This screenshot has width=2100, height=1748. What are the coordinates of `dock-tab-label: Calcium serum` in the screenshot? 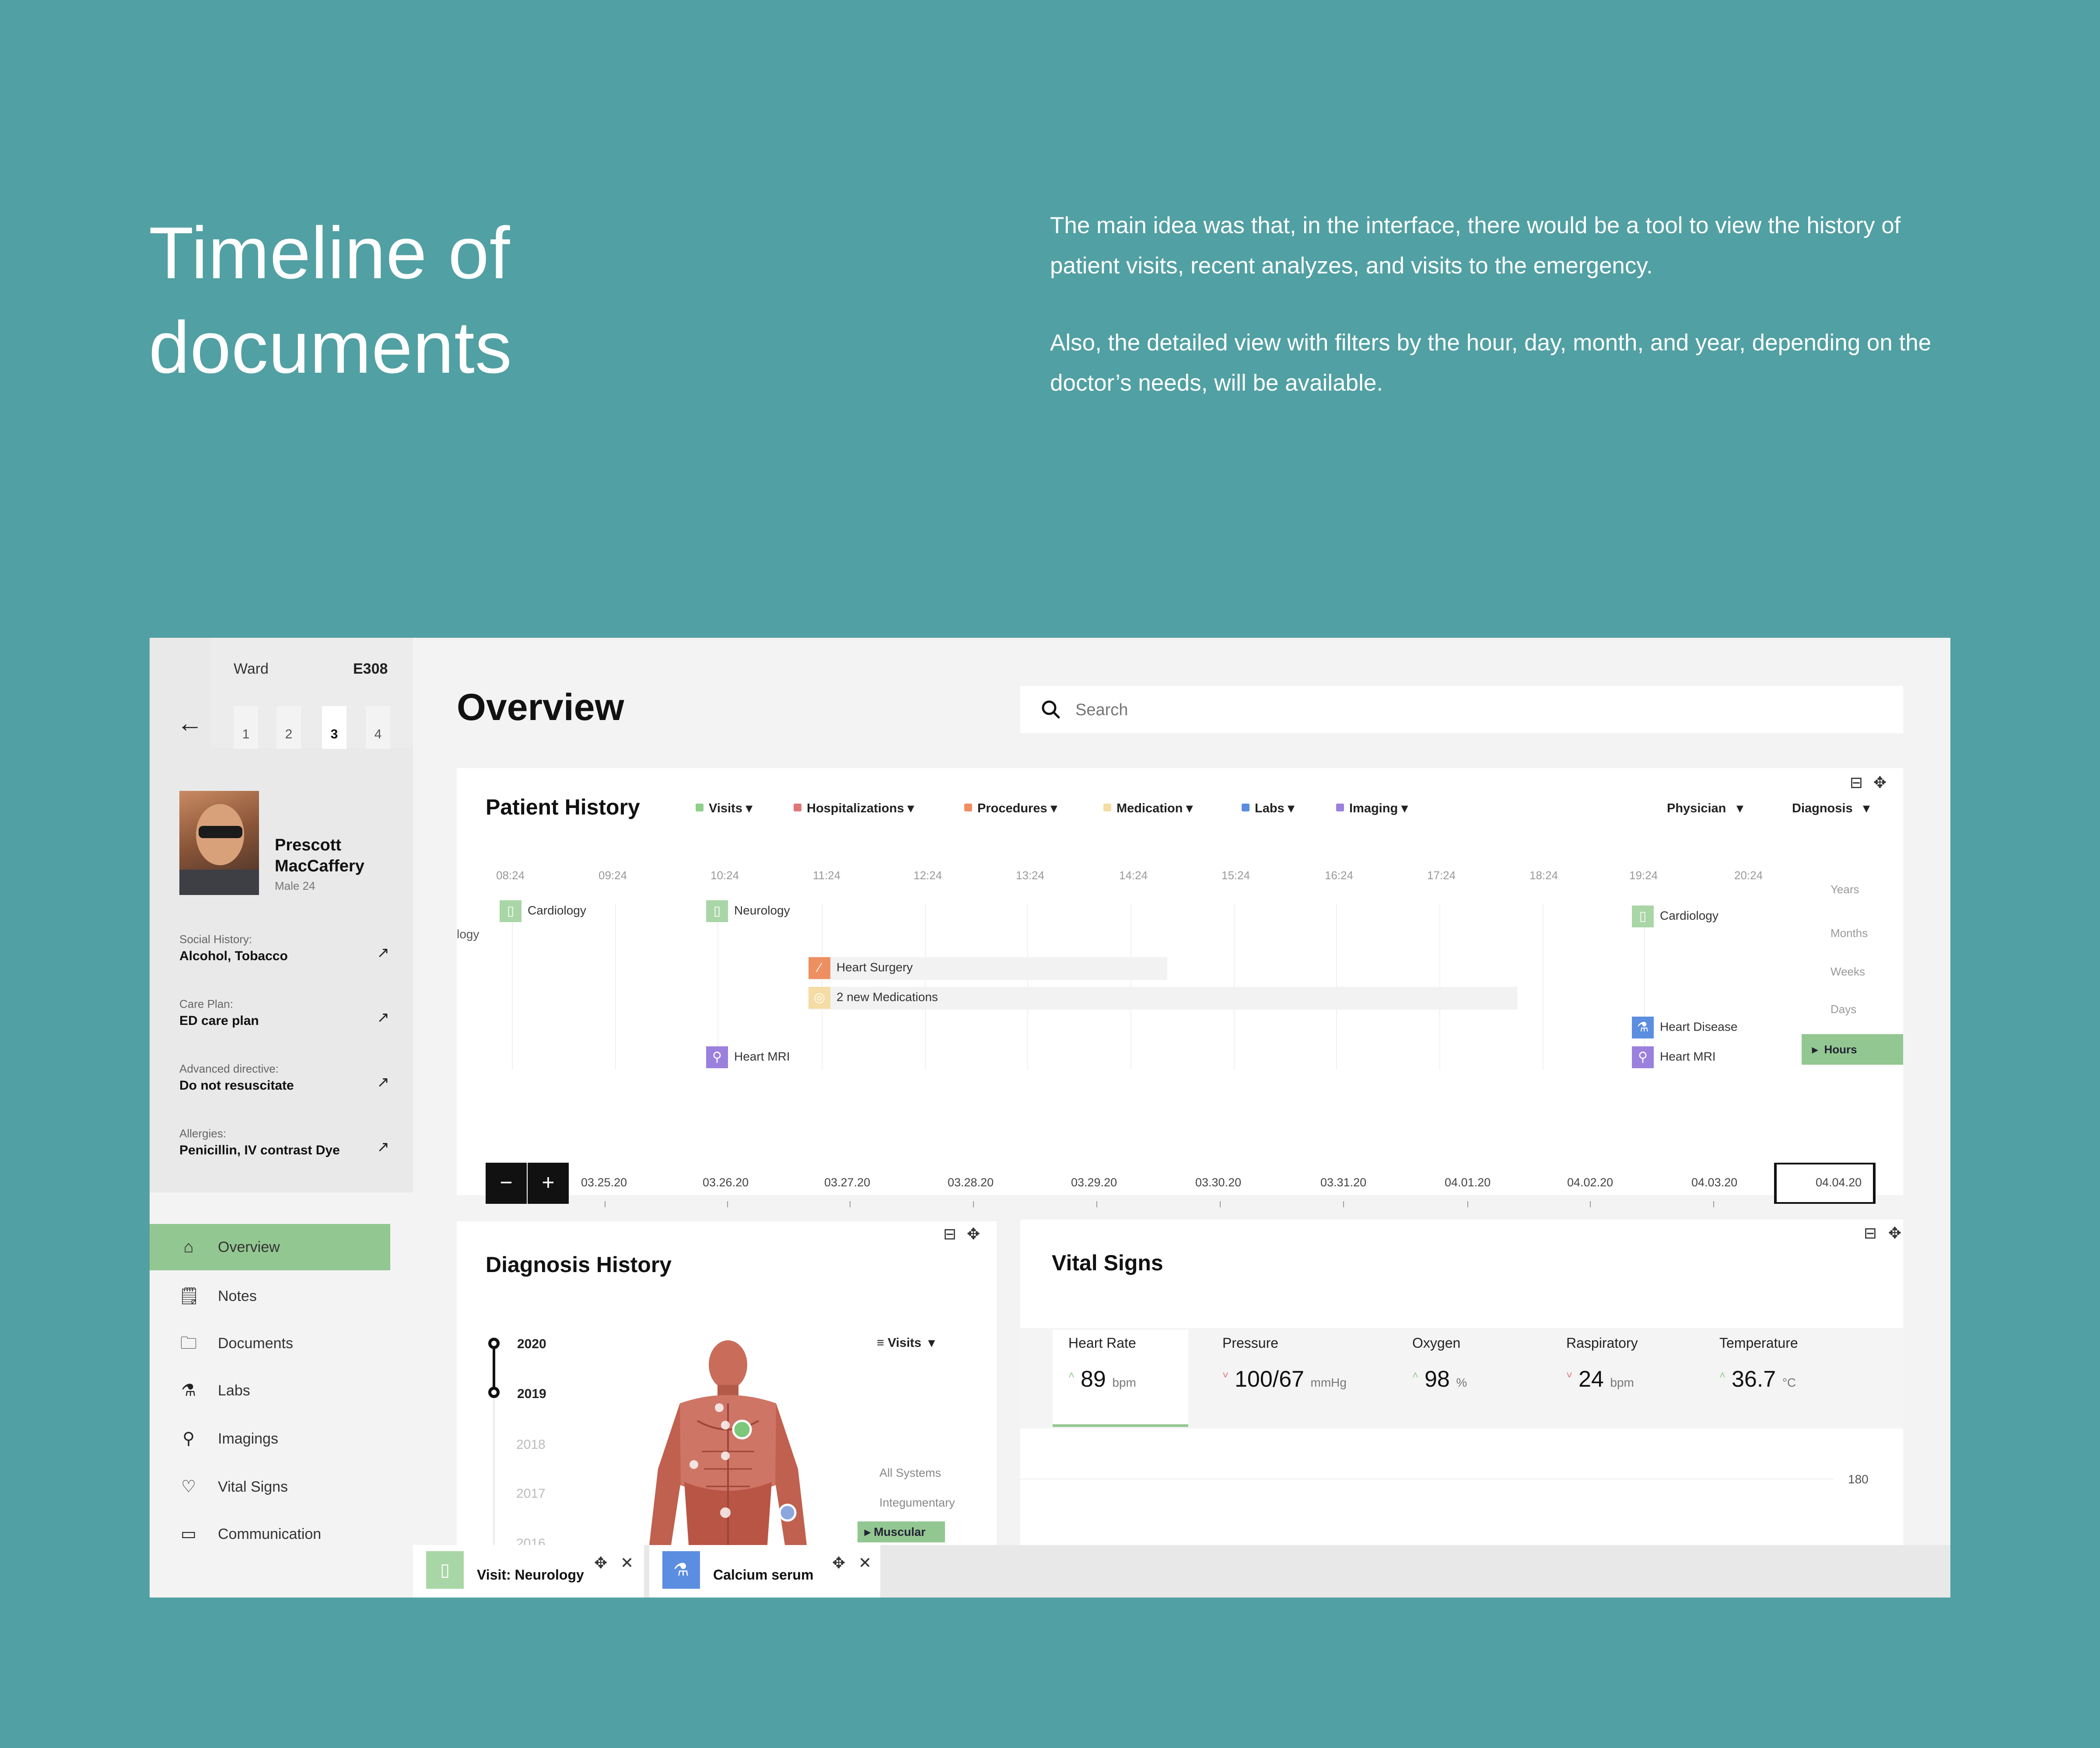 It's located at (763, 1575).